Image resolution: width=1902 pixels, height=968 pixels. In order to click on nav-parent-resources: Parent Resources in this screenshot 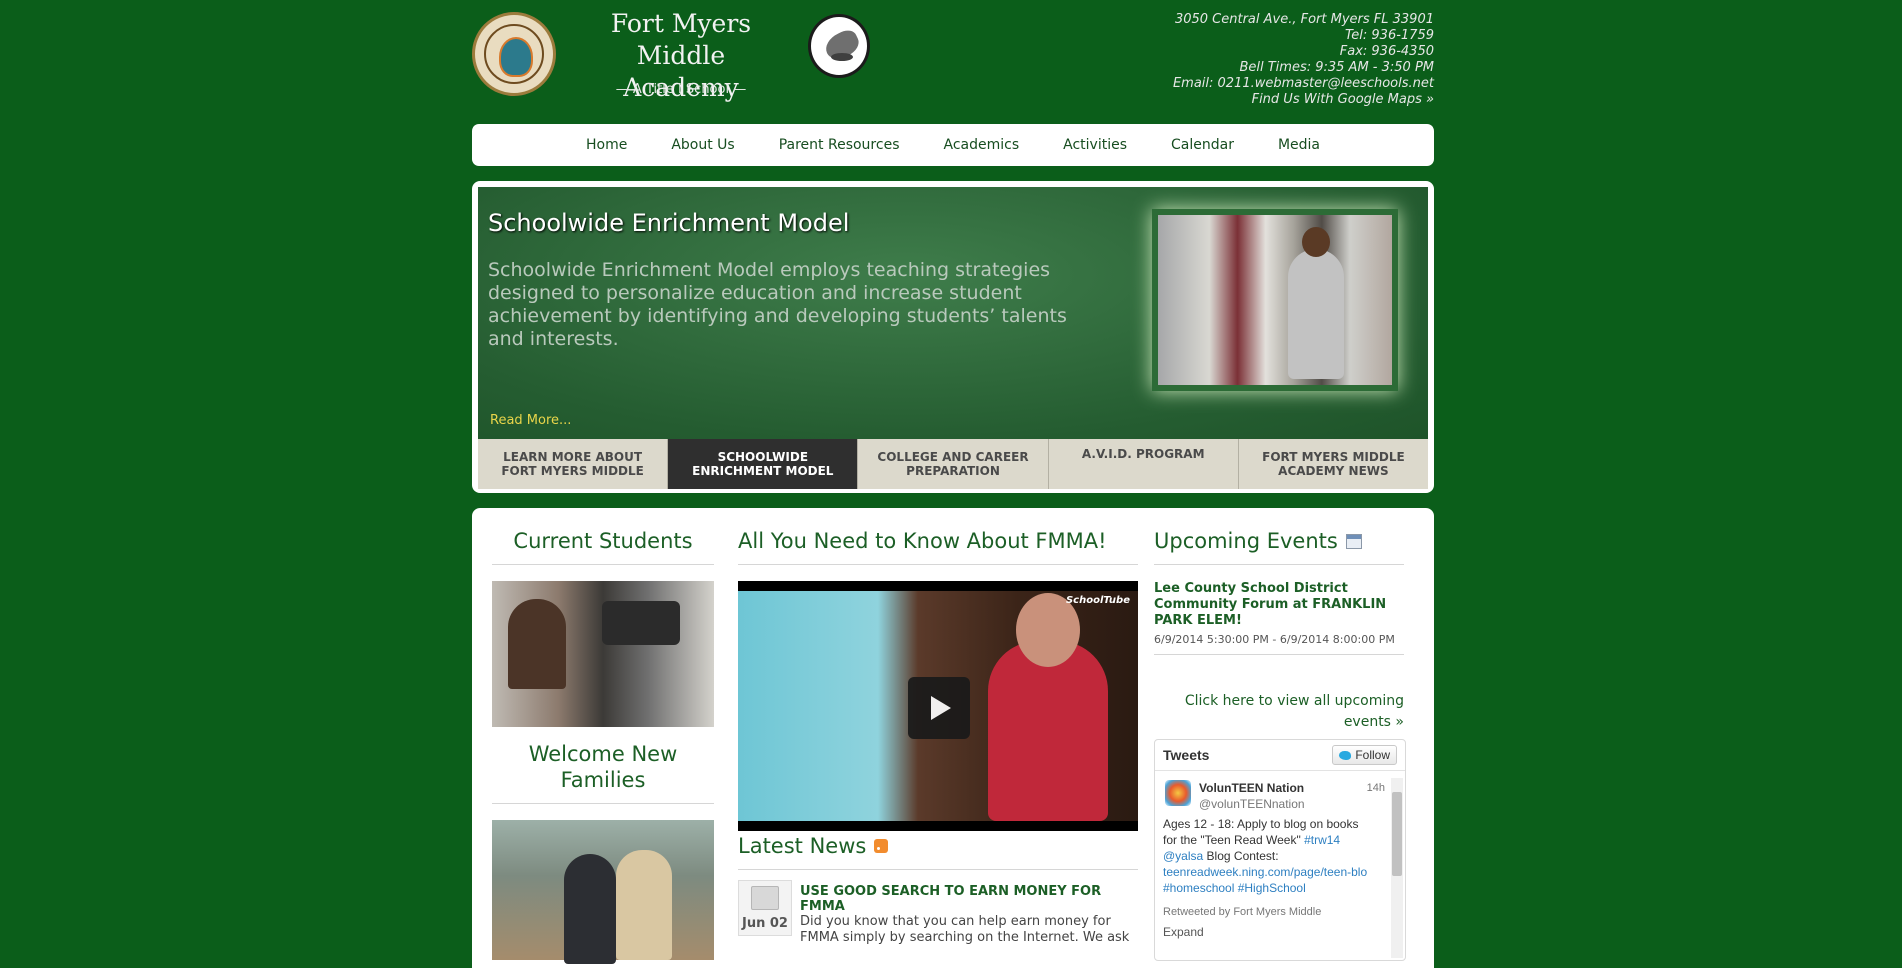, I will do `click(839, 145)`.